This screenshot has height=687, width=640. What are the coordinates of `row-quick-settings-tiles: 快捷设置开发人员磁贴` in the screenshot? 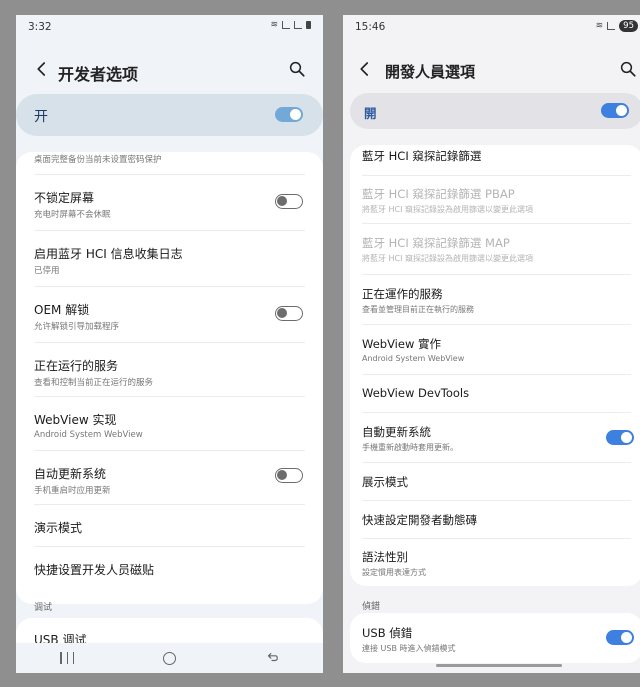 It's located at (169, 571).